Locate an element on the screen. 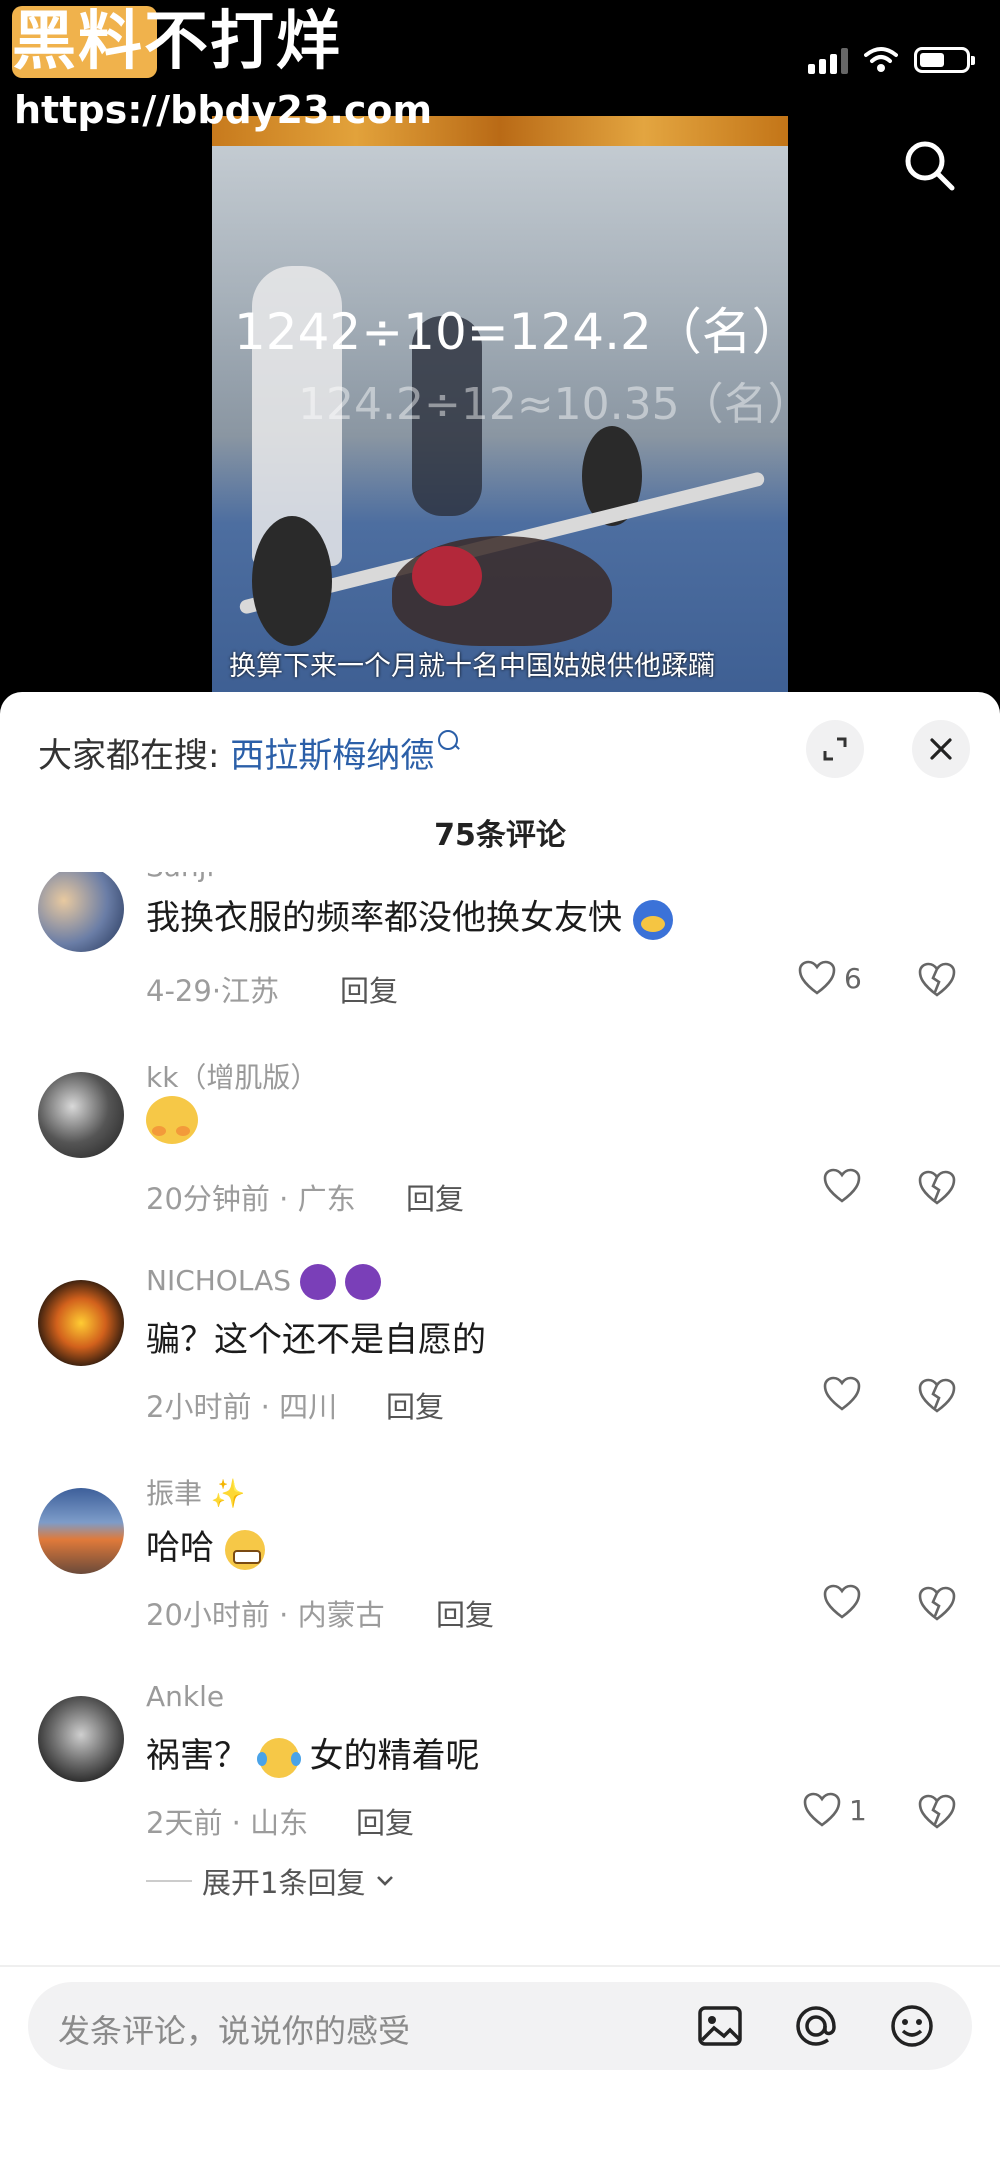 The width and height of the screenshot is (1000, 2163). comment-meta: 20小时前 · 内蒙古 is located at coordinates (265, 1615).